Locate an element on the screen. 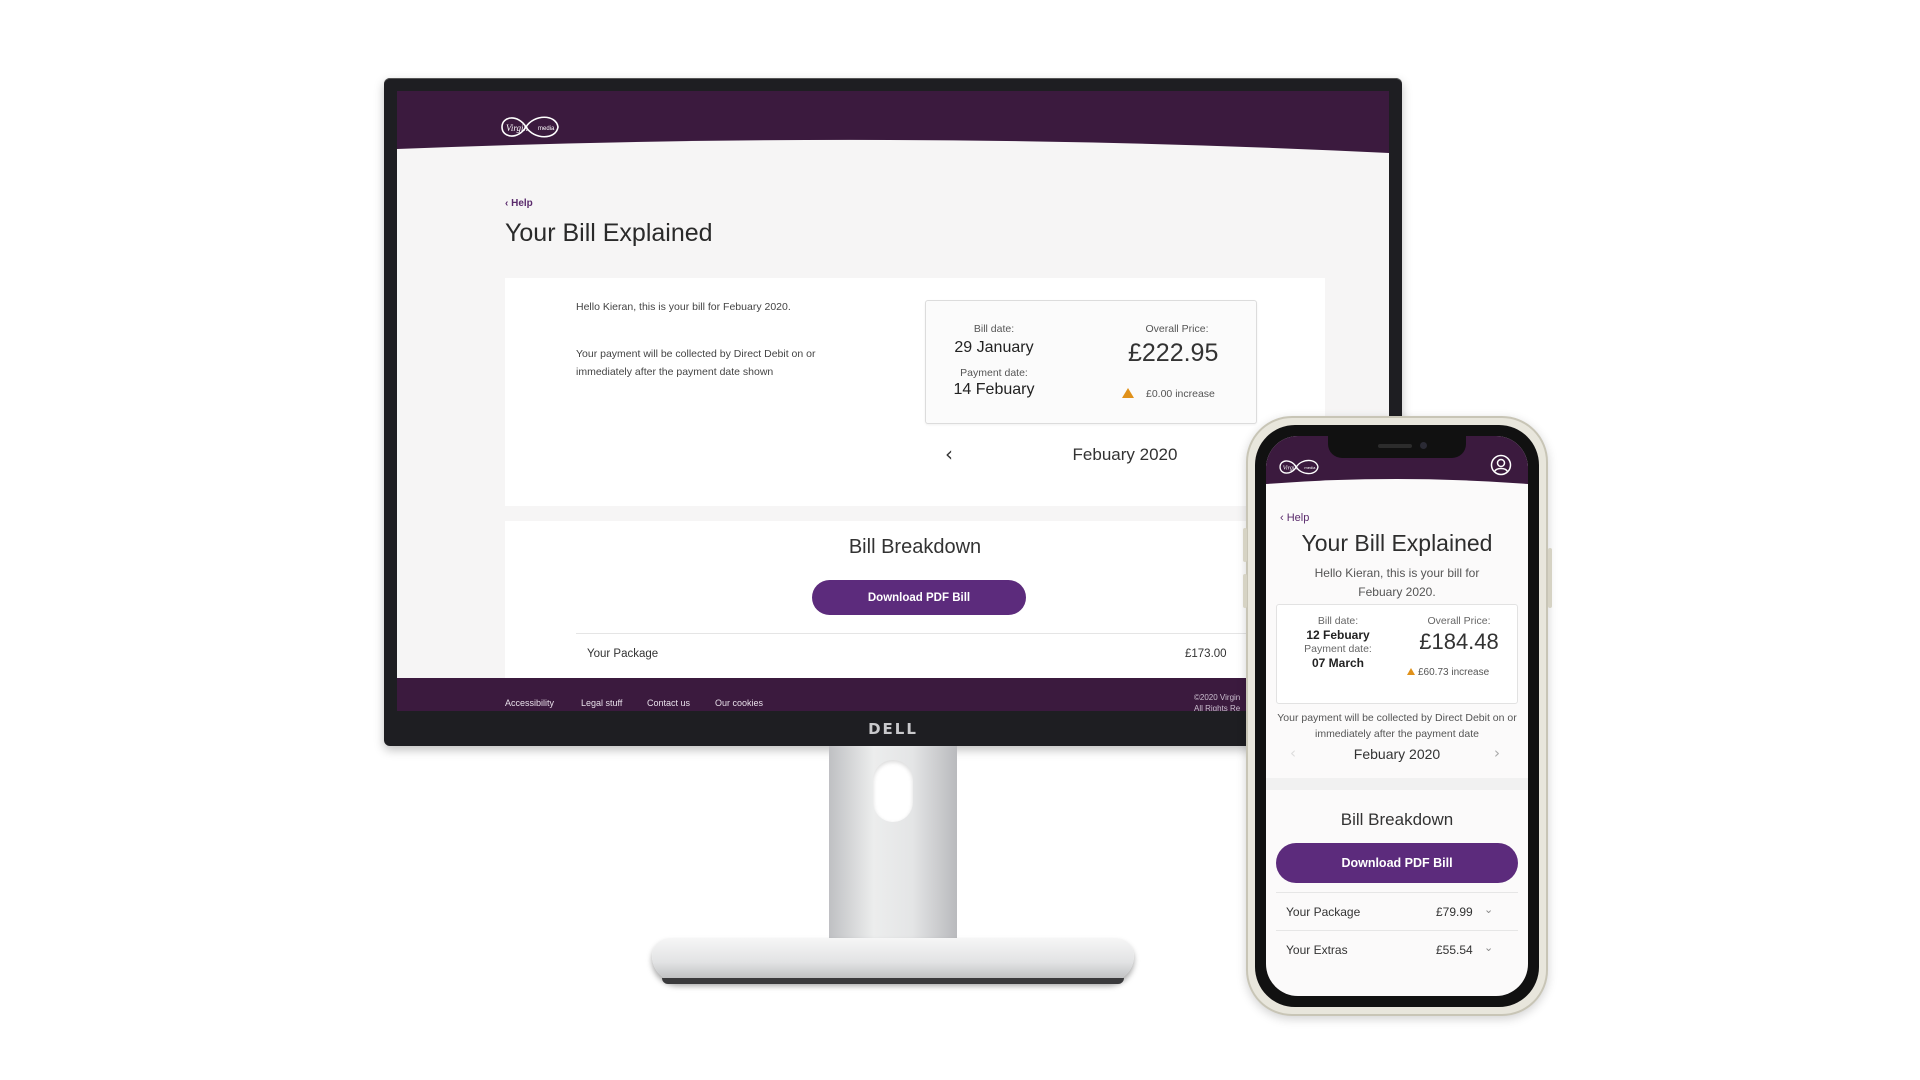  monitor-stand-neck is located at coordinates (893, 844).